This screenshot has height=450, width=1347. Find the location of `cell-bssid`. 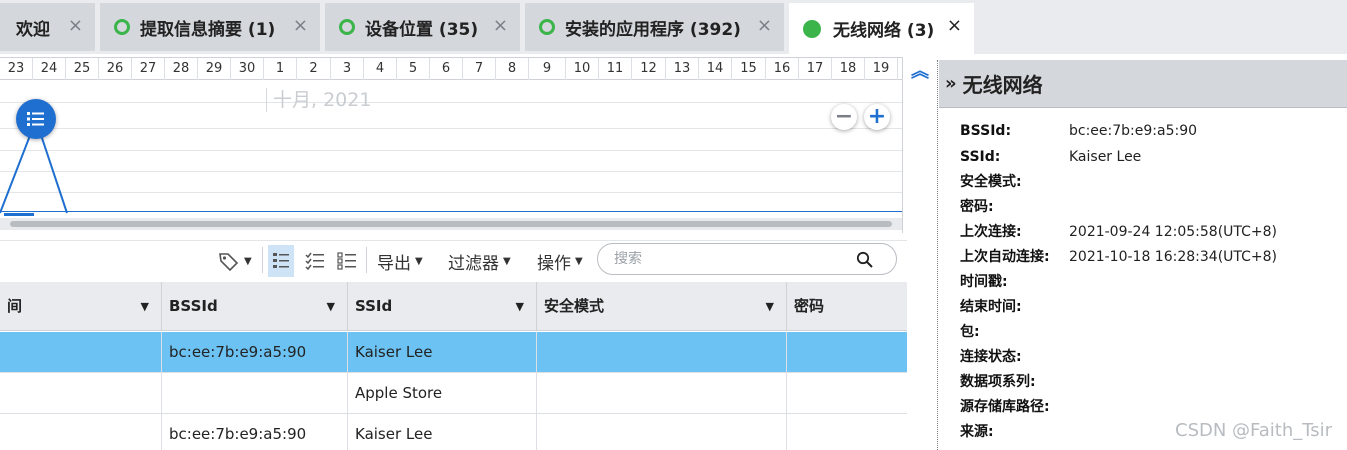

cell-bssid is located at coordinates (255, 393).